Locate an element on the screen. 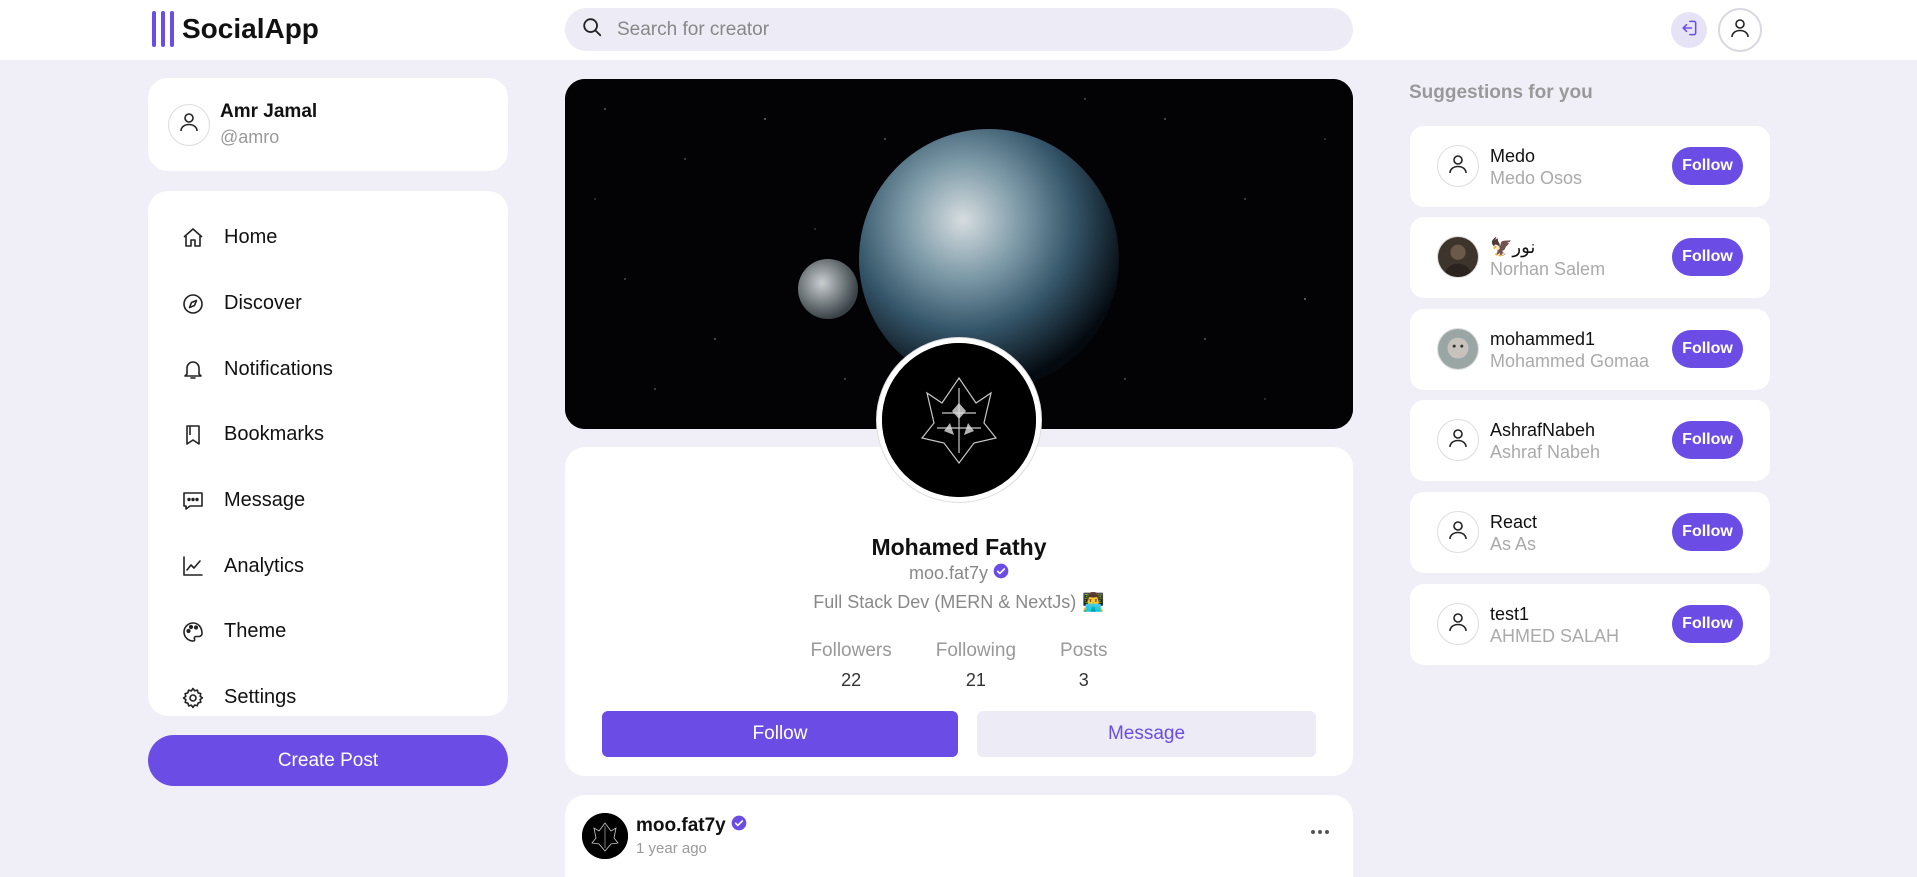  post-author-row: moo.fat7y is located at coordinates (691, 826).